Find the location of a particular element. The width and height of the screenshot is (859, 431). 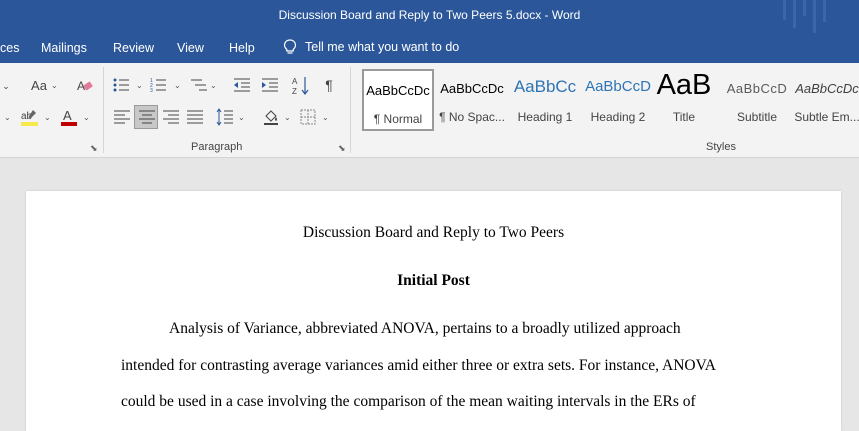

line-spacing-icon is located at coordinates (225, 117).